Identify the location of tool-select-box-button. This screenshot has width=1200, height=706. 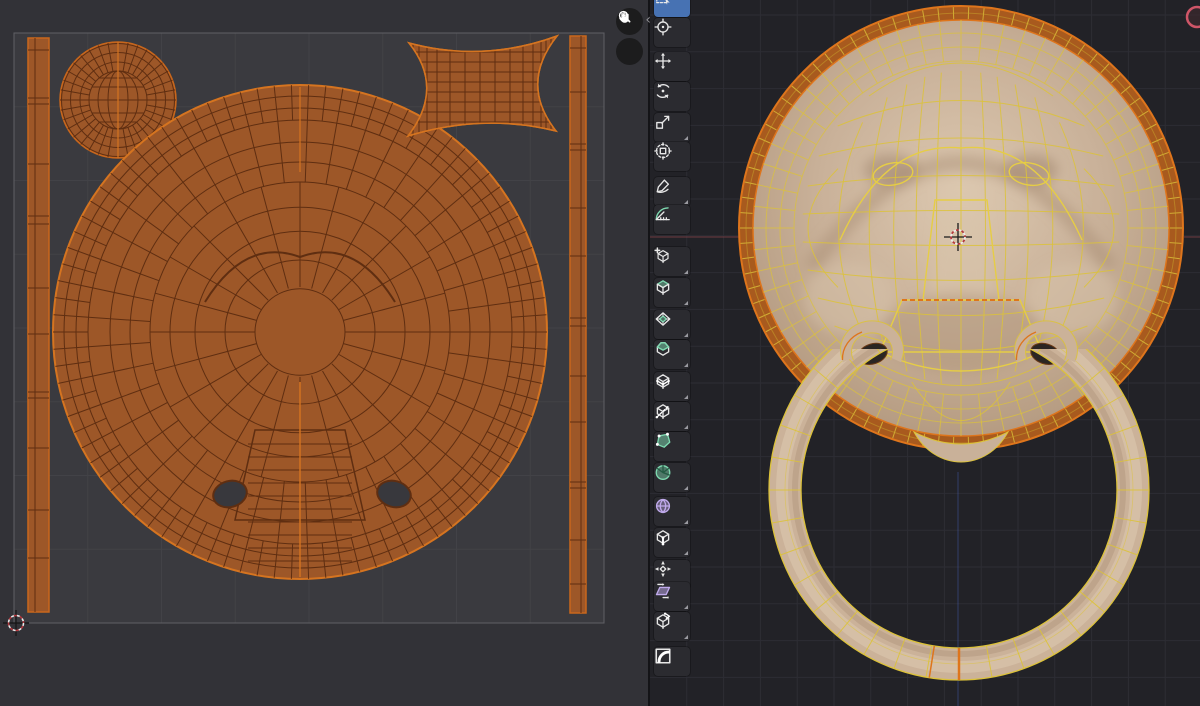
(672, 8).